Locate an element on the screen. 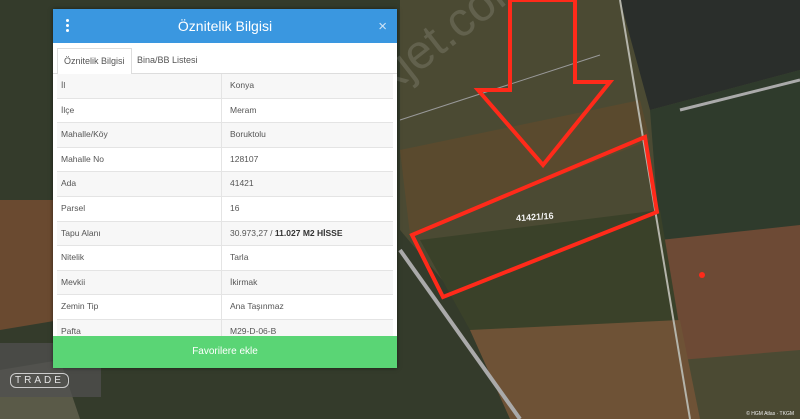 This screenshot has width=800, height=419. map-attribution: © HGM Atlas · TKGM is located at coordinates (770, 414).